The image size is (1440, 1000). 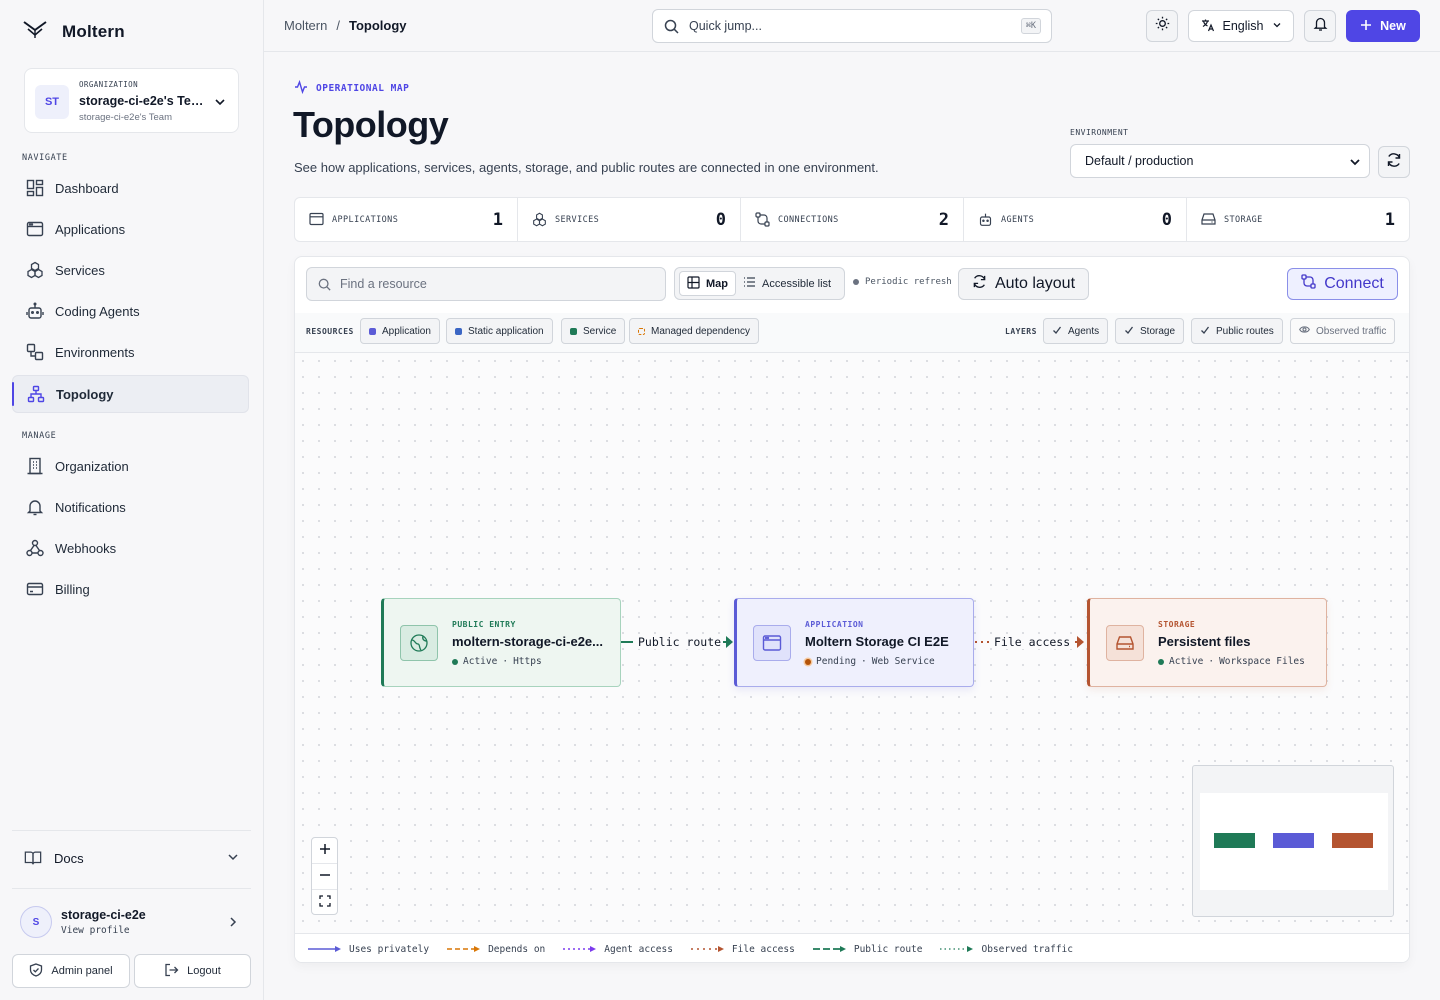 What do you see at coordinates (1241, 26) in the screenshot?
I see `language-select: English` at bounding box center [1241, 26].